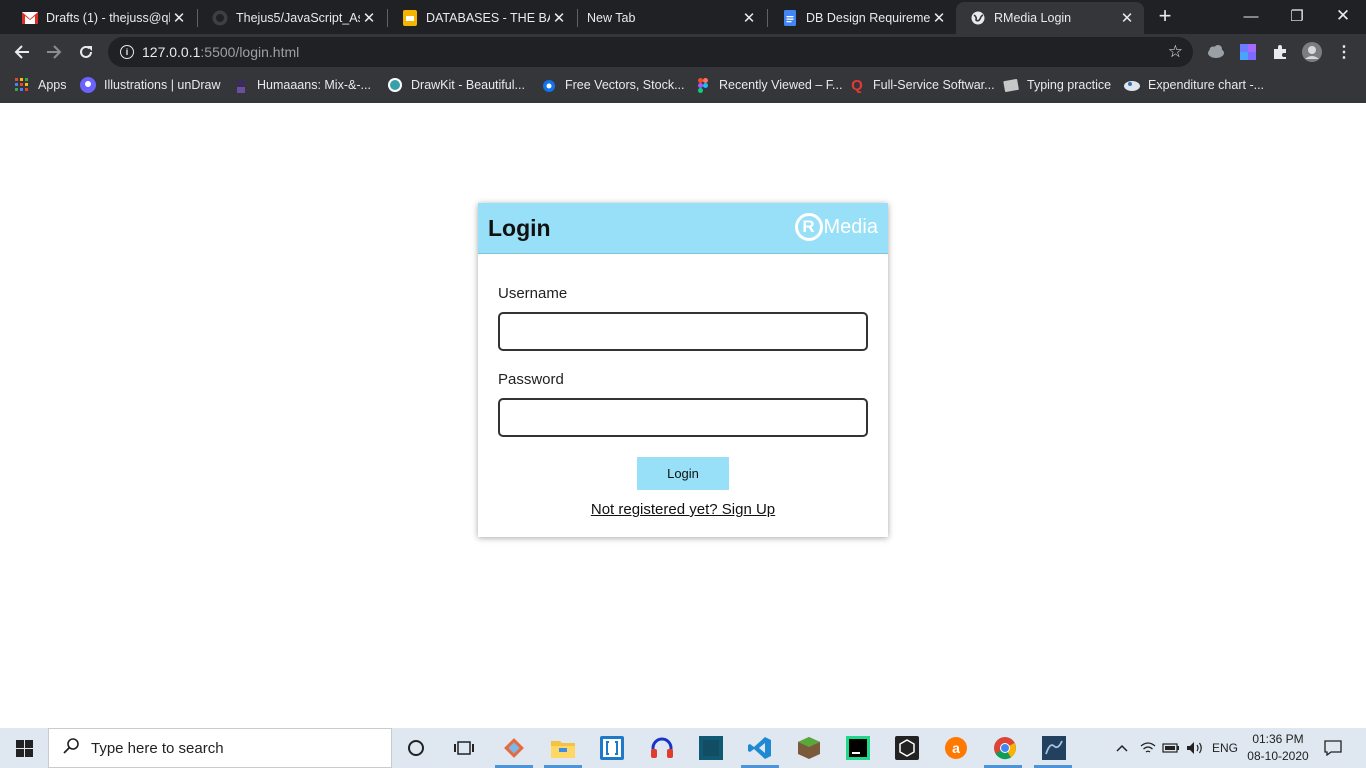  I want to click on search-icon, so click(72, 748).